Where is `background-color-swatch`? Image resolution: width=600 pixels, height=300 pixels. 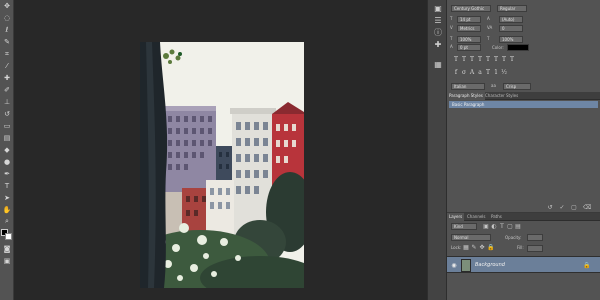 background-color-swatch is located at coordinates (8, 236).